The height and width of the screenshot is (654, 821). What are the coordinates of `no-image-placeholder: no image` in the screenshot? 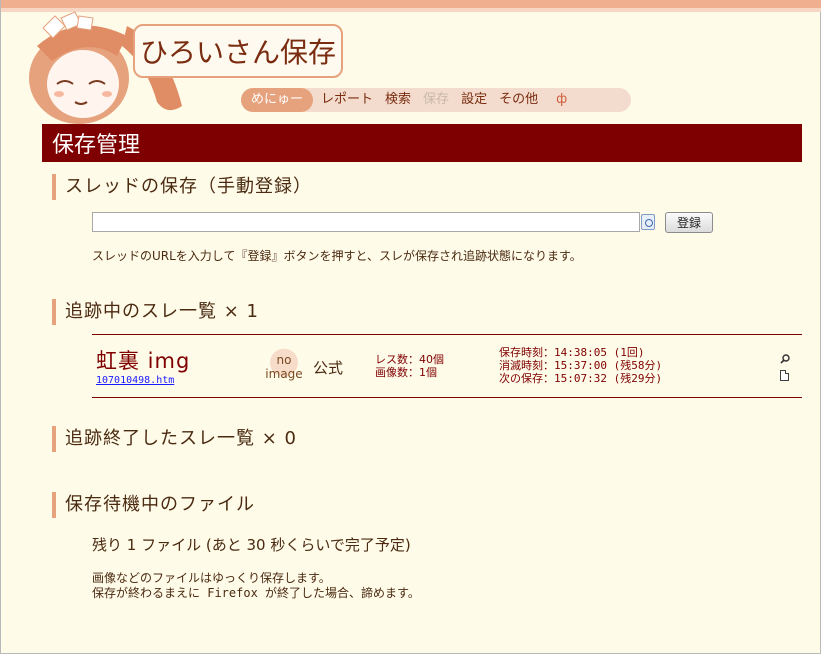 It's located at (284, 367).